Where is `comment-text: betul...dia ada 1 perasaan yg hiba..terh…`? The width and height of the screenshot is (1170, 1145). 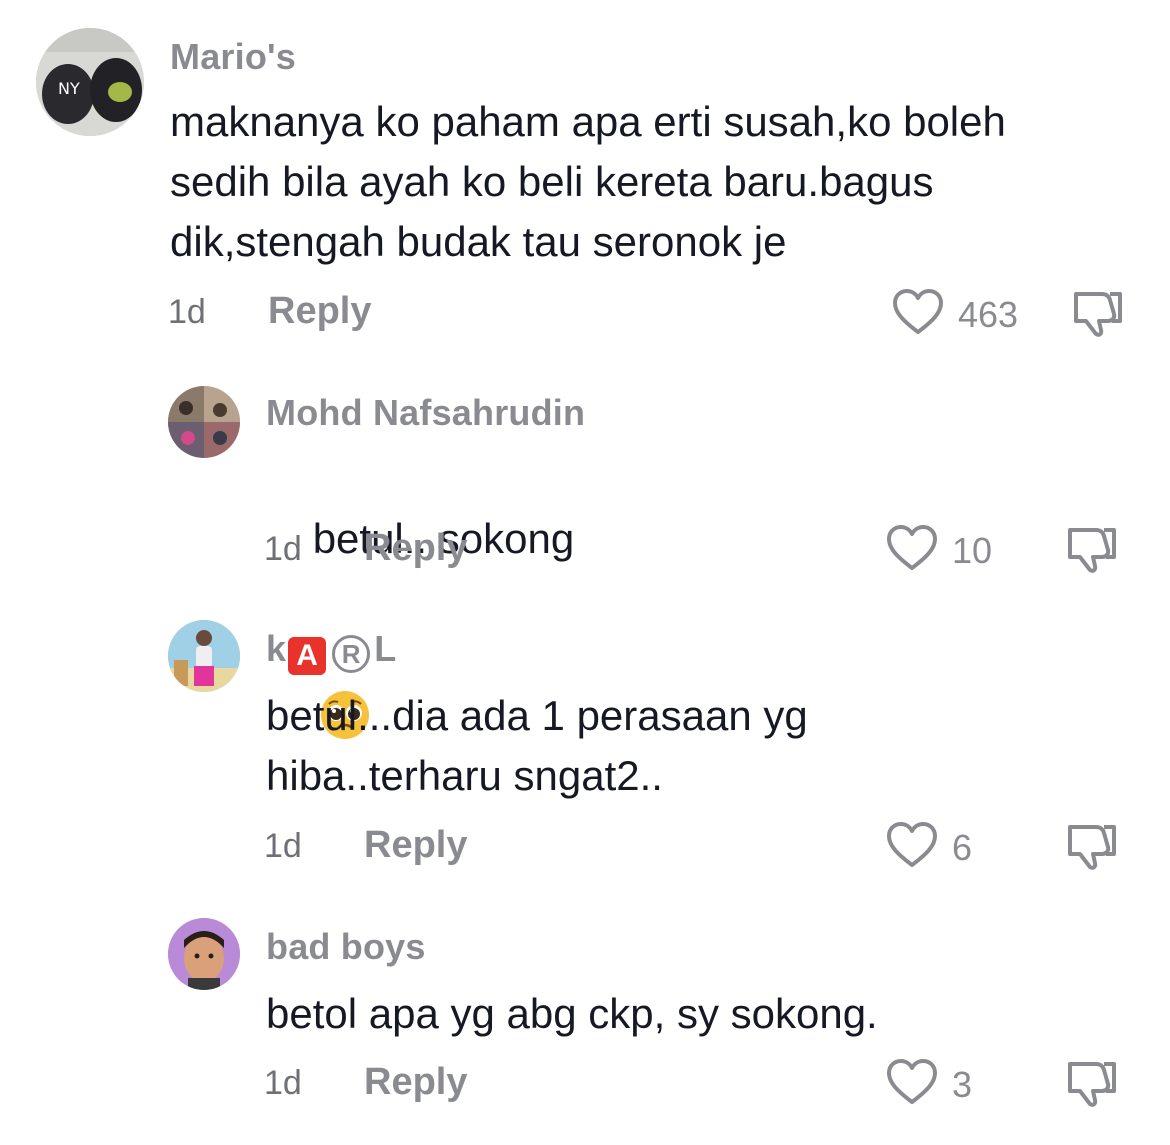 comment-text: betul...dia ada 1 perasaan yg hiba..terh… is located at coordinates (537, 745).